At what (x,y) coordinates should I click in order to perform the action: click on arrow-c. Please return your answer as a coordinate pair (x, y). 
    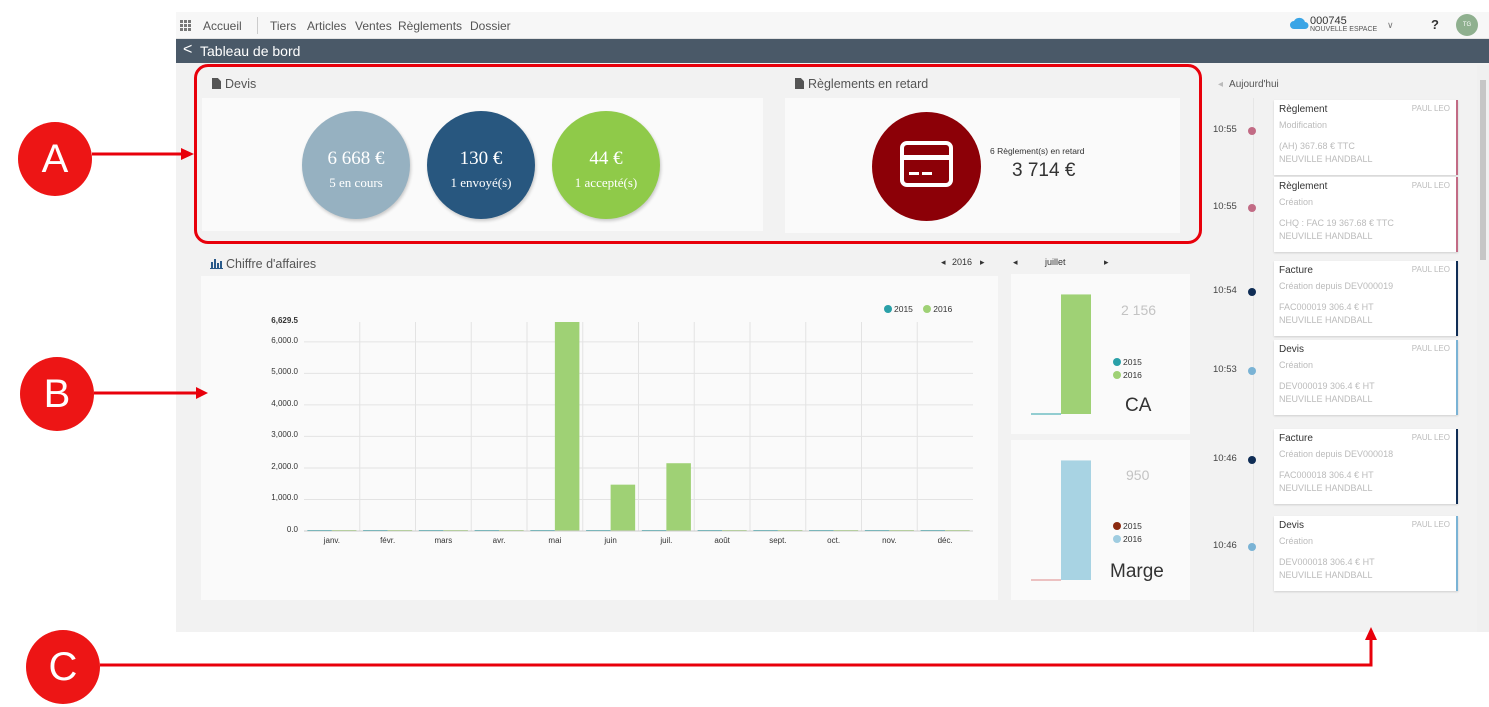
    Looking at the image, I should click on (738, 647).